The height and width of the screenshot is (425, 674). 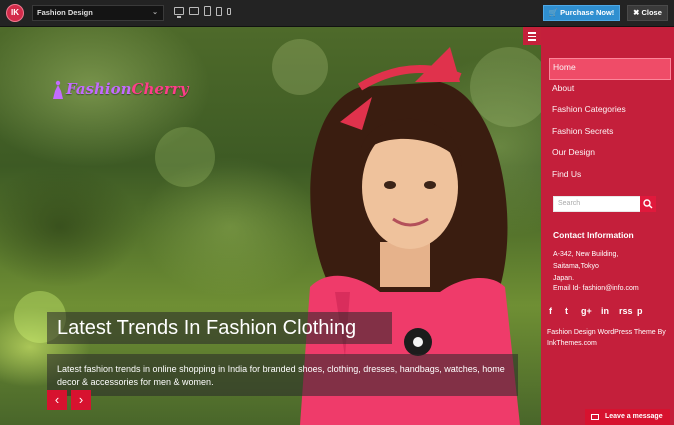 I want to click on slider-next-button: ›, so click(x=81, y=400).